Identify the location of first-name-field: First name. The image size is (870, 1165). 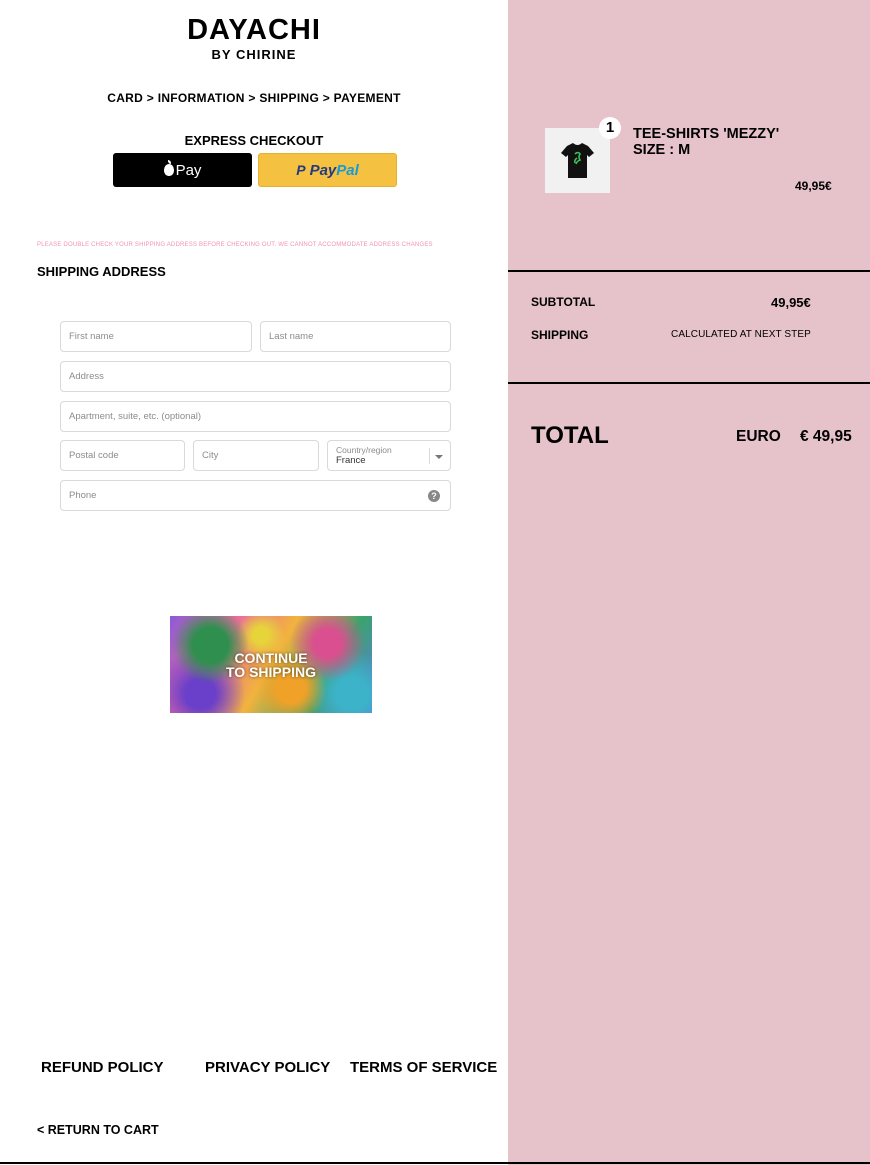
(156, 336).